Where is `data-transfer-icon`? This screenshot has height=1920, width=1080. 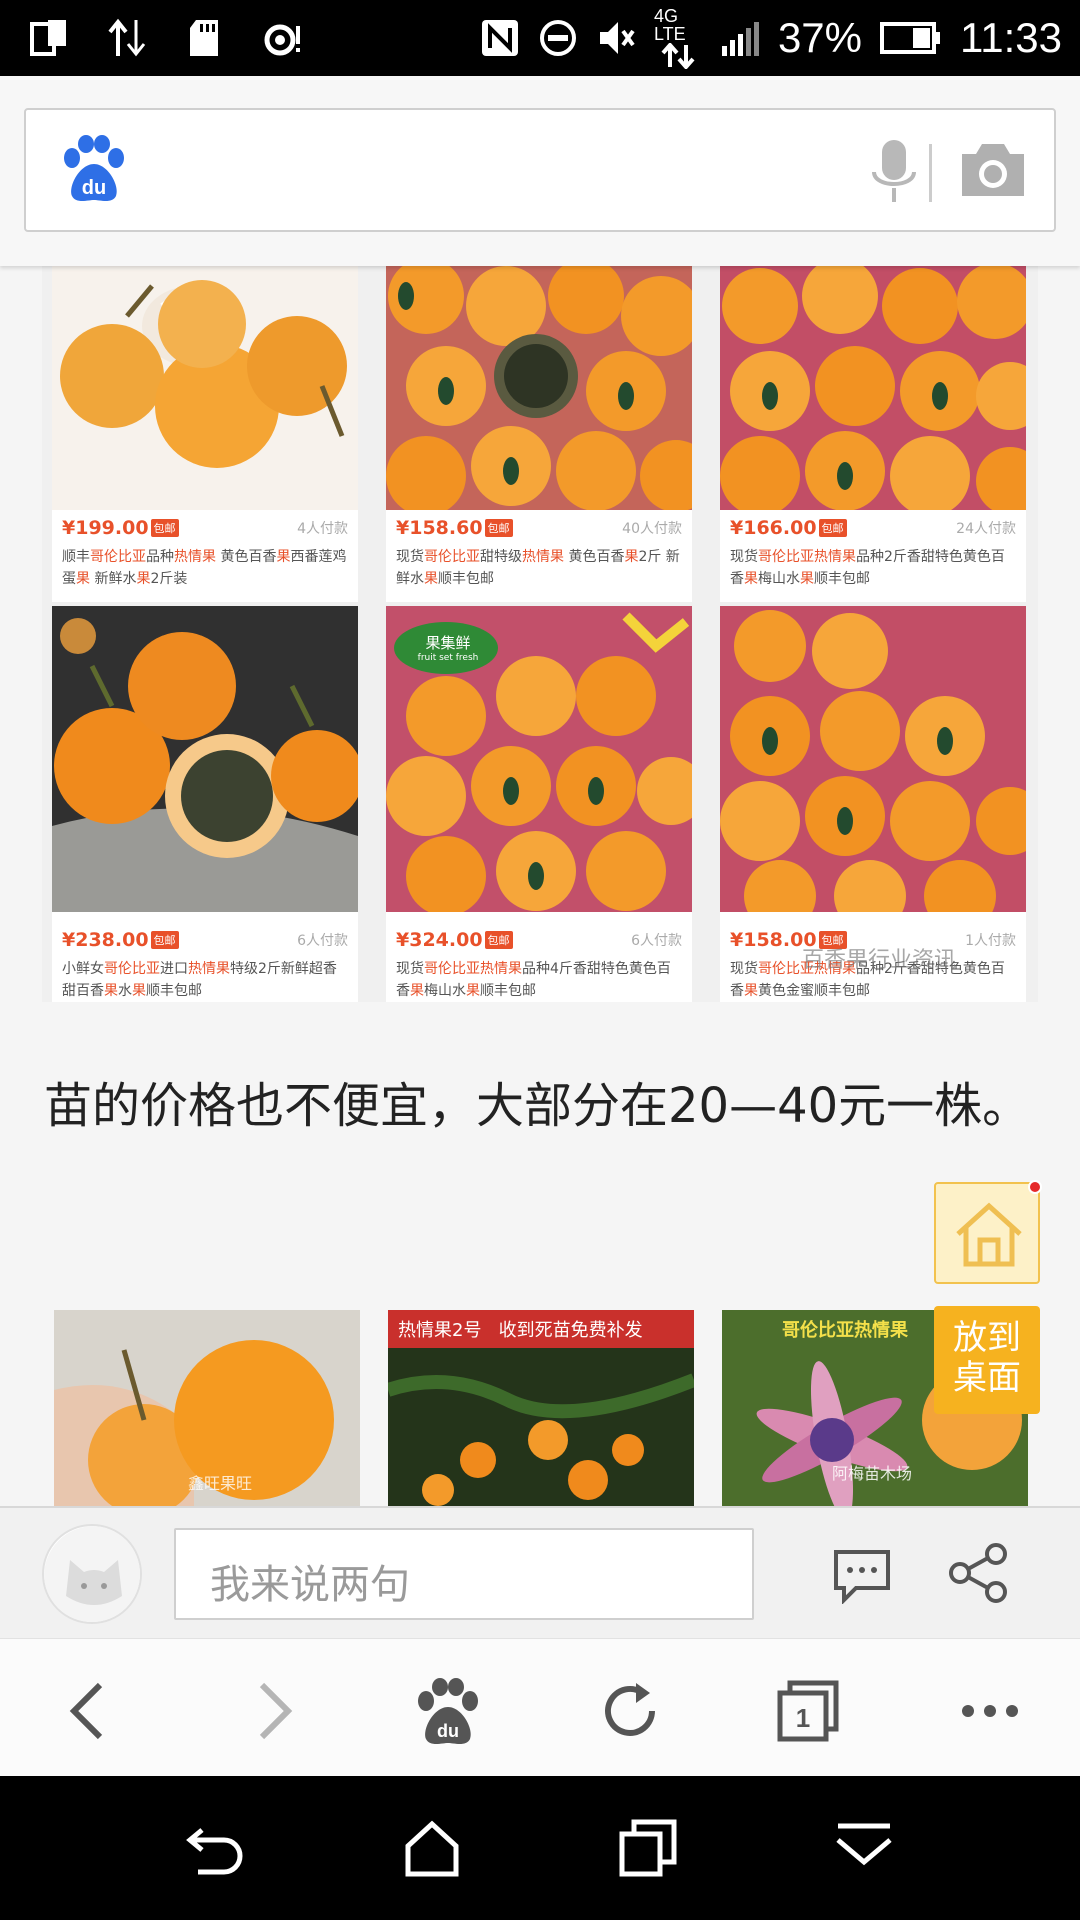 data-transfer-icon is located at coordinates (127, 37).